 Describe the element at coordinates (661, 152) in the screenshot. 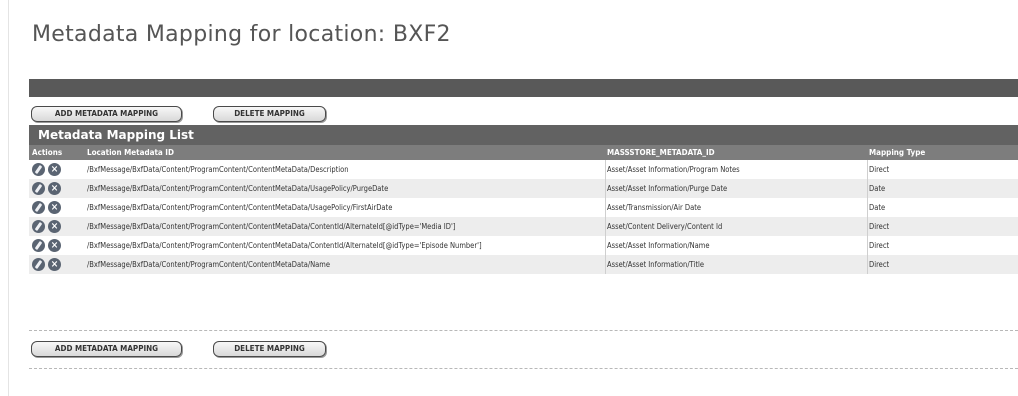

I see `column-header-massstore-id: MASSSTORE_METADATA_ID` at that location.